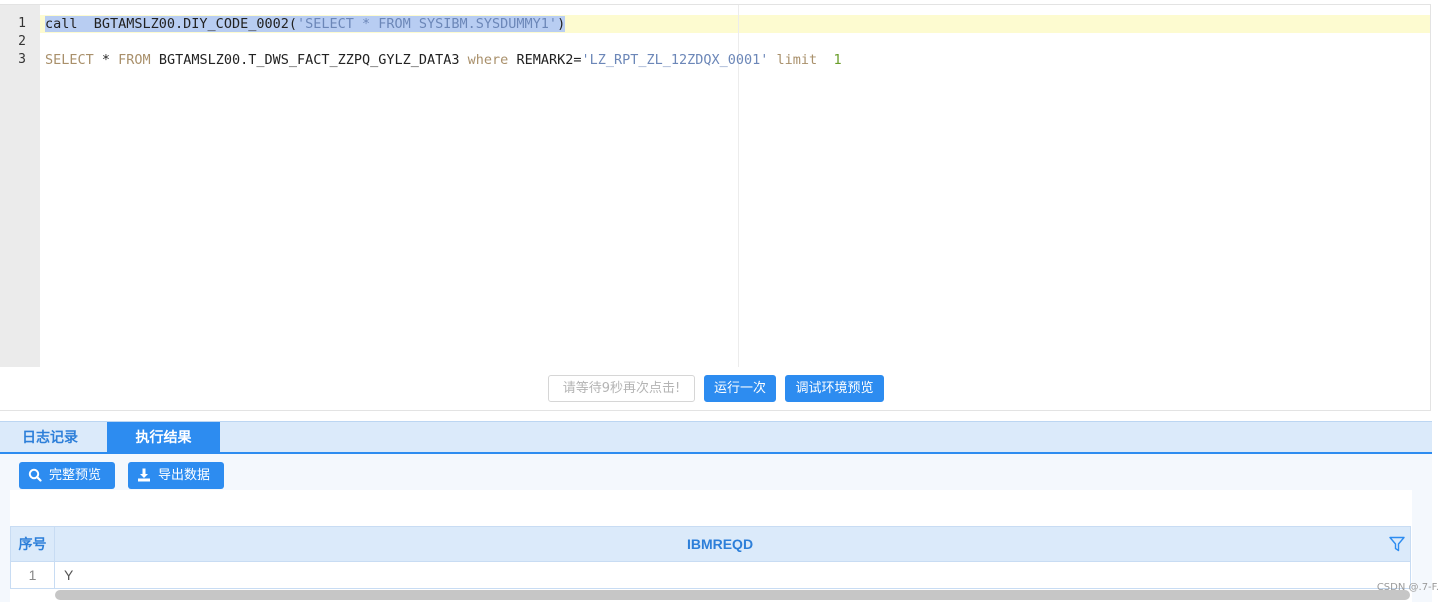 The width and height of the screenshot is (1449, 602). What do you see at coordinates (488, 60) in the screenshot?
I see `keyword-token: where` at bounding box center [488, 60].